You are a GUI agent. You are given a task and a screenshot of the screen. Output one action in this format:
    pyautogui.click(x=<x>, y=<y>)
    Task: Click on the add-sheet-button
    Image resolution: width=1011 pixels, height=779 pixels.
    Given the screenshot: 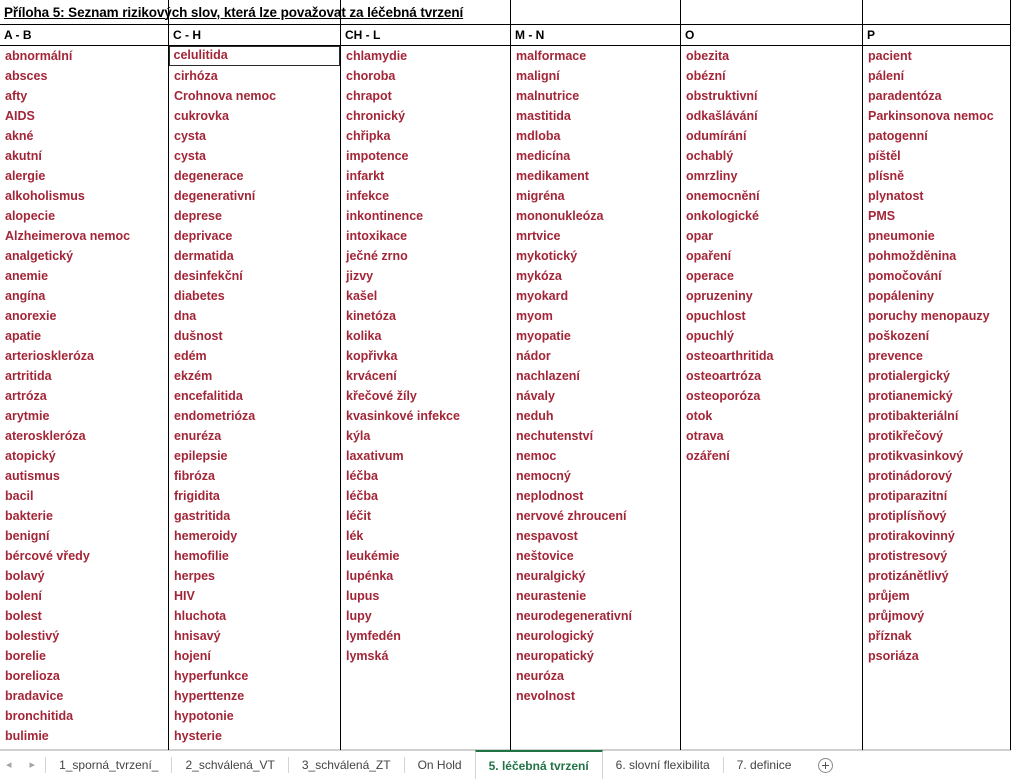 What is the action you would take?
    pyautogui.click(x=825, y=765)
    